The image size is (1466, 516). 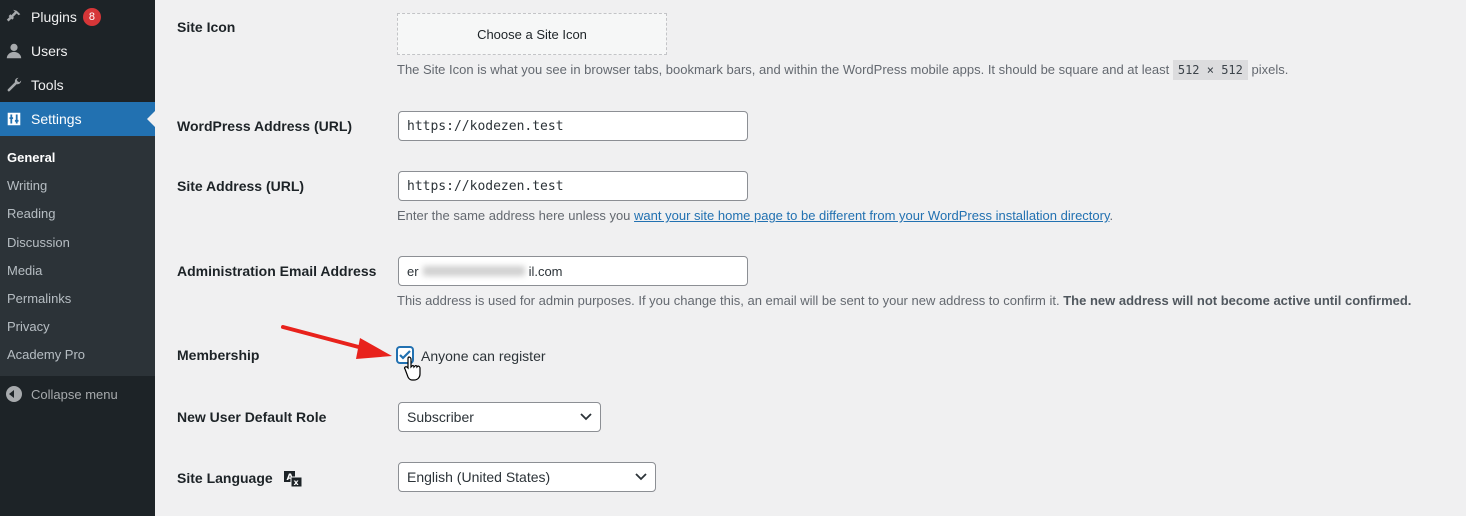 I want to click on wordpress-address-input: https://kodezen.test, so click(x=573, y=126).